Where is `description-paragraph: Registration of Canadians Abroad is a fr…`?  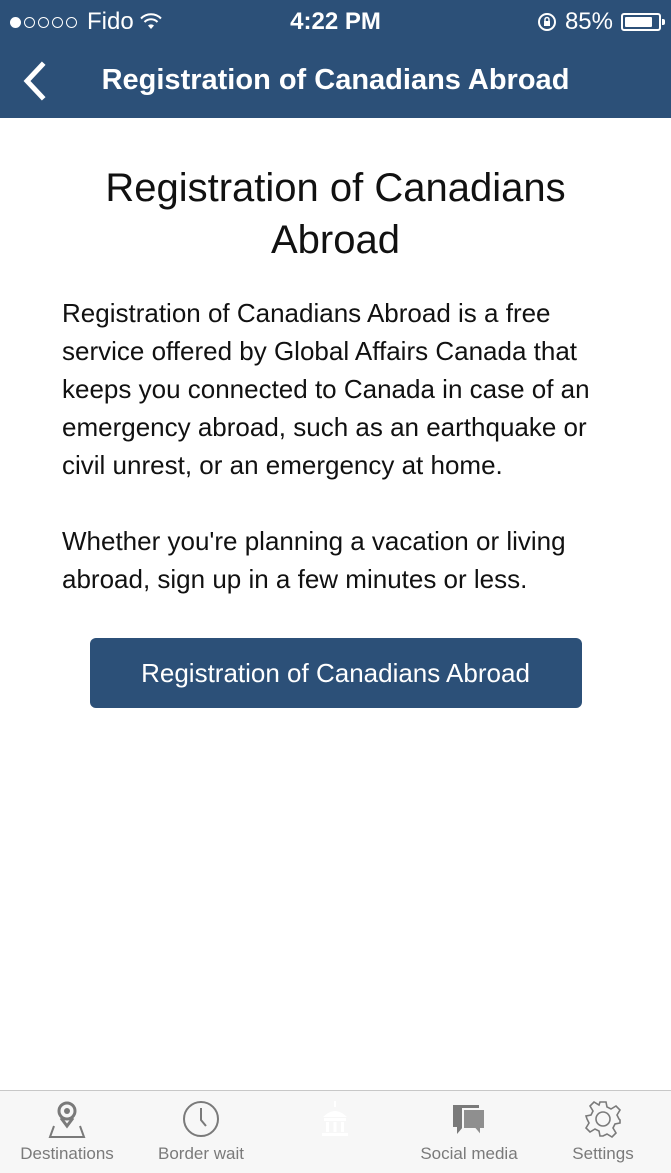
description-paragraph: Registration of Canadians Abroad is a fr… is located at coordinates (326, 389).